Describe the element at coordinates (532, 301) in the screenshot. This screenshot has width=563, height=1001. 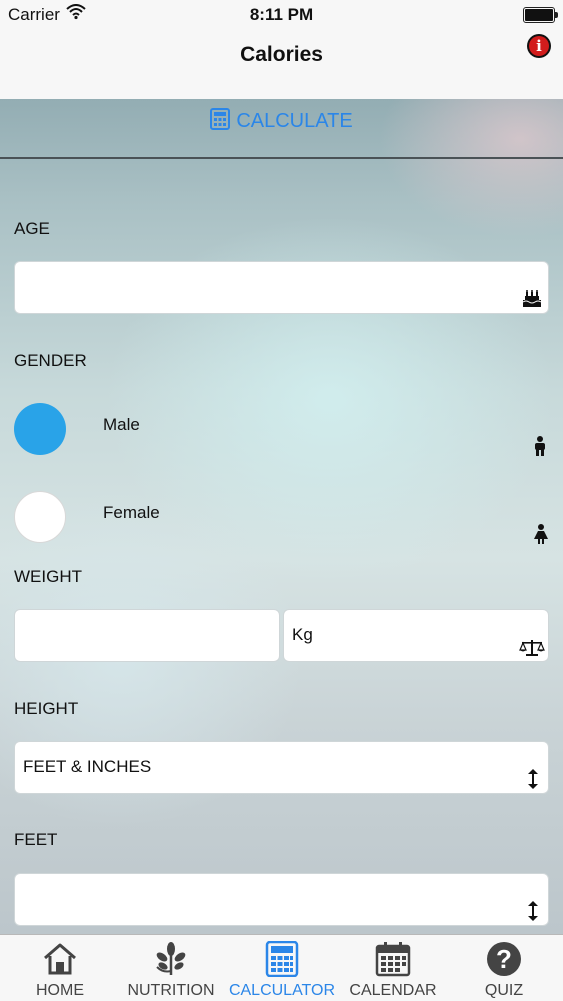
I see `birthday-cake-icon` at that location.